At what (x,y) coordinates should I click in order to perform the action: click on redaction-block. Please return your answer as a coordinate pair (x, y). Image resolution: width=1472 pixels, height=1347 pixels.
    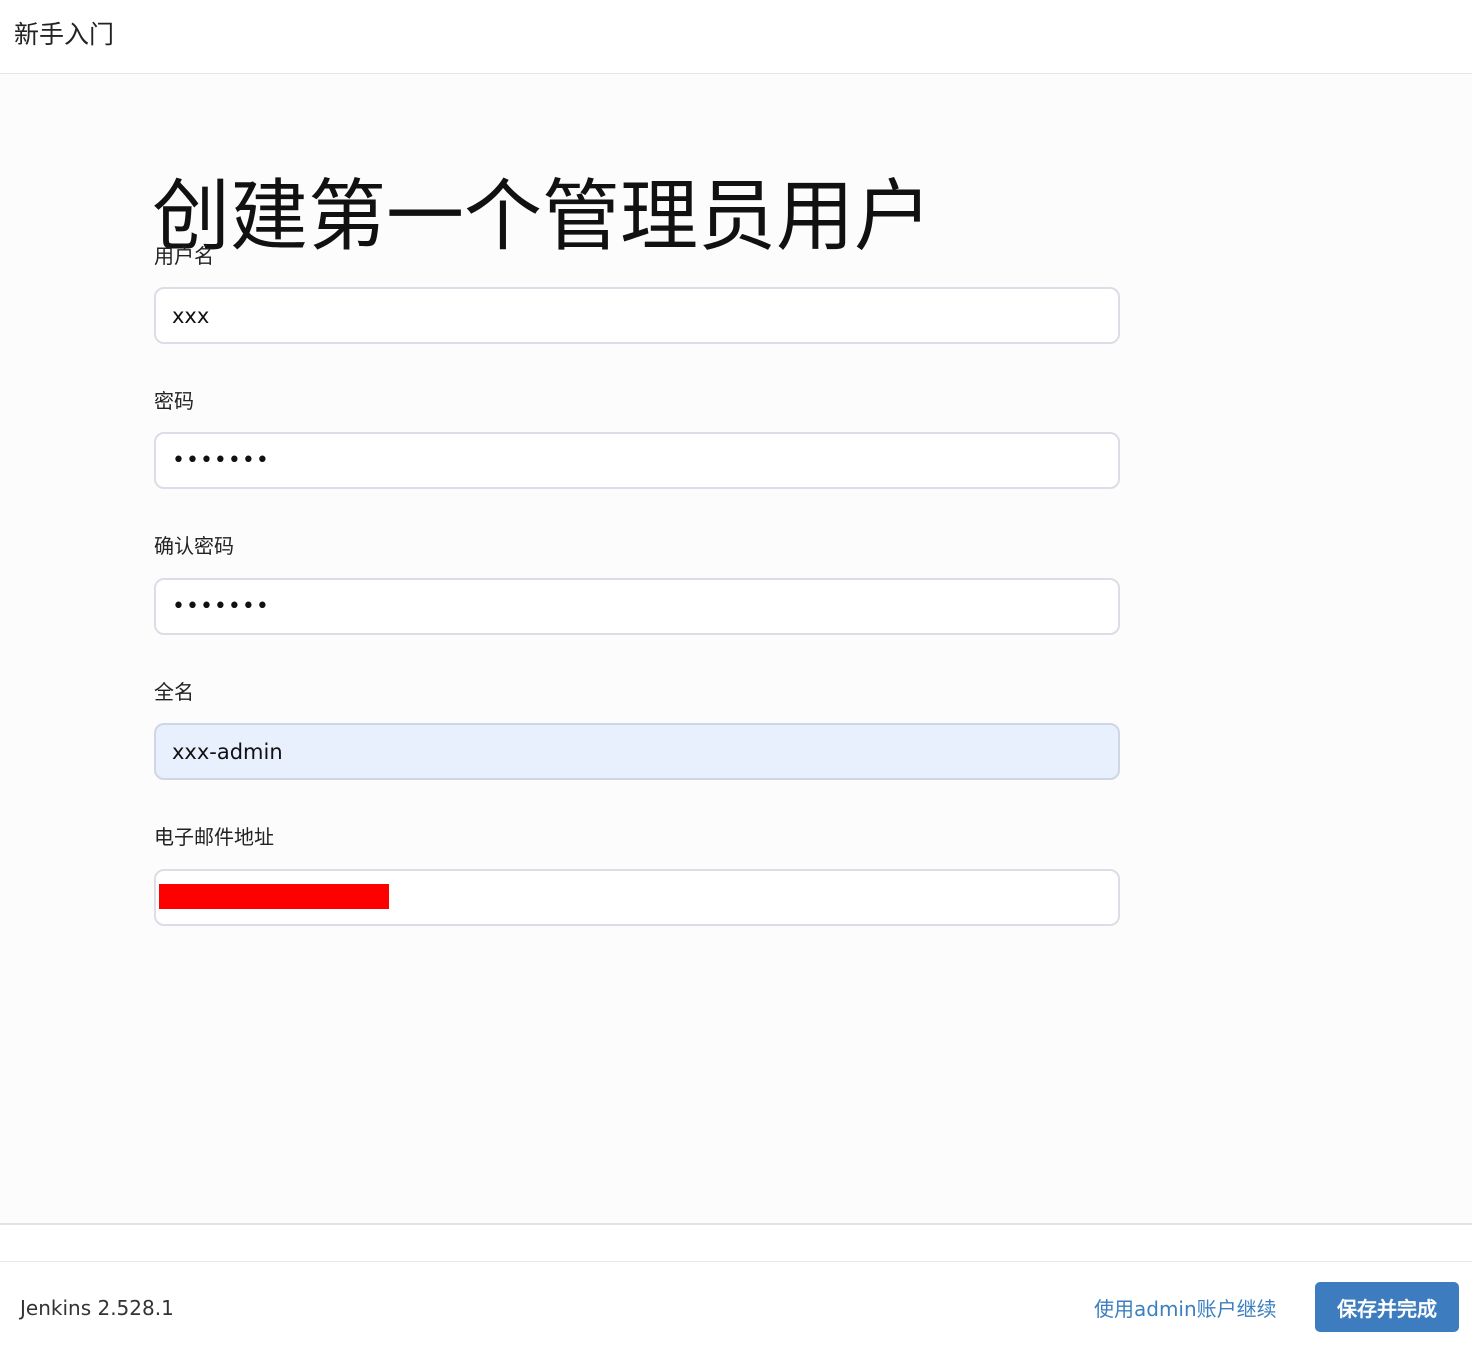
    Looking at the image, I should click on (274, 896).